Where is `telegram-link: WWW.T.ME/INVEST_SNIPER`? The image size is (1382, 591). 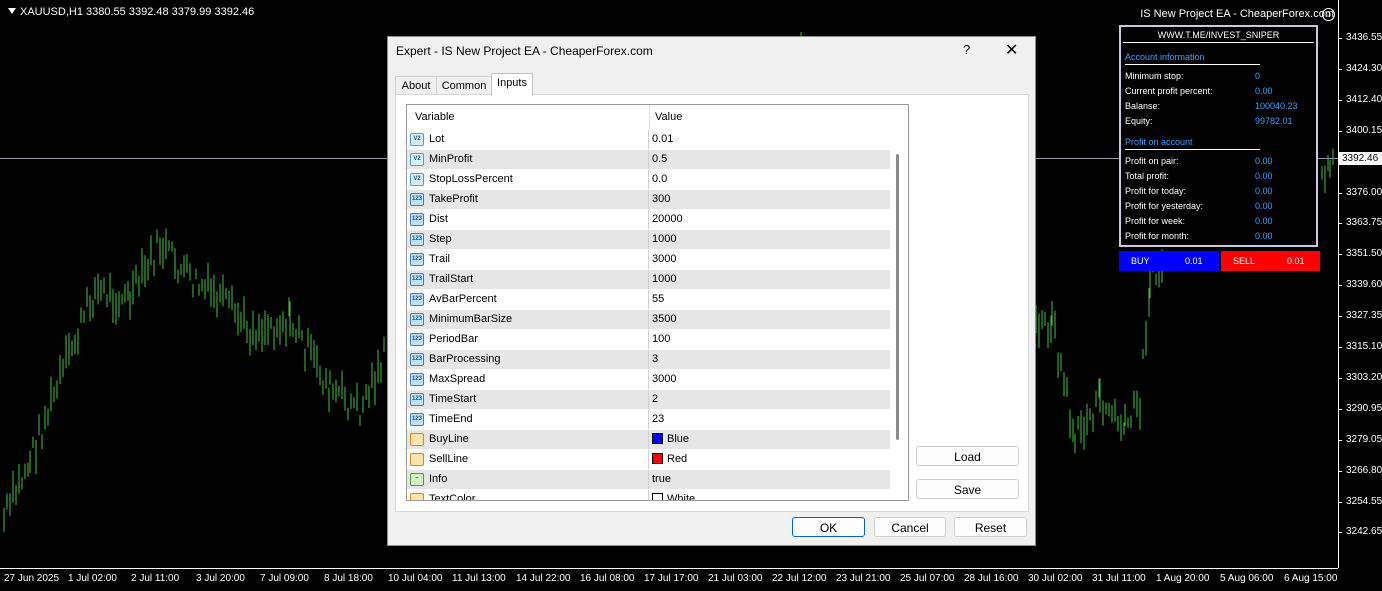 telegram-link: WWW.T.ME/INVEST_SNIPER is located at coordinates (1218, 35).